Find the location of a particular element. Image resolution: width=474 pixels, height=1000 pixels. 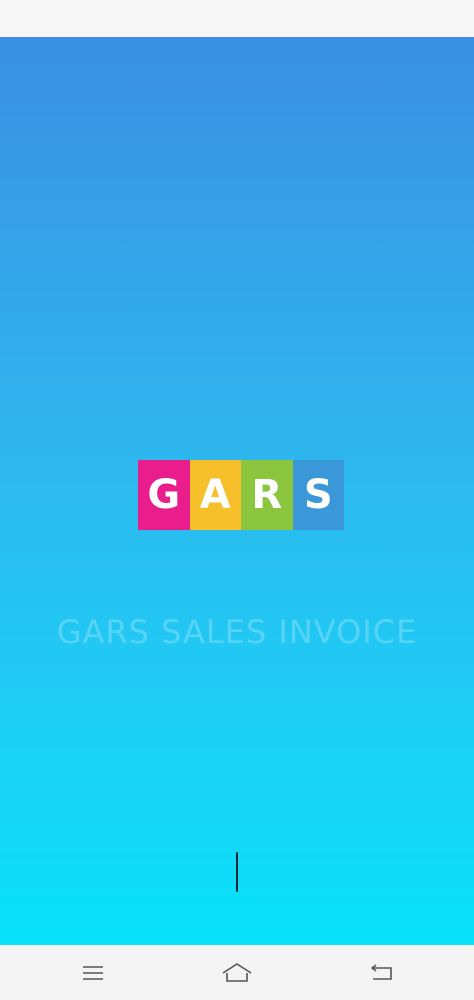

home-icon is located at coordinates (237, 972).